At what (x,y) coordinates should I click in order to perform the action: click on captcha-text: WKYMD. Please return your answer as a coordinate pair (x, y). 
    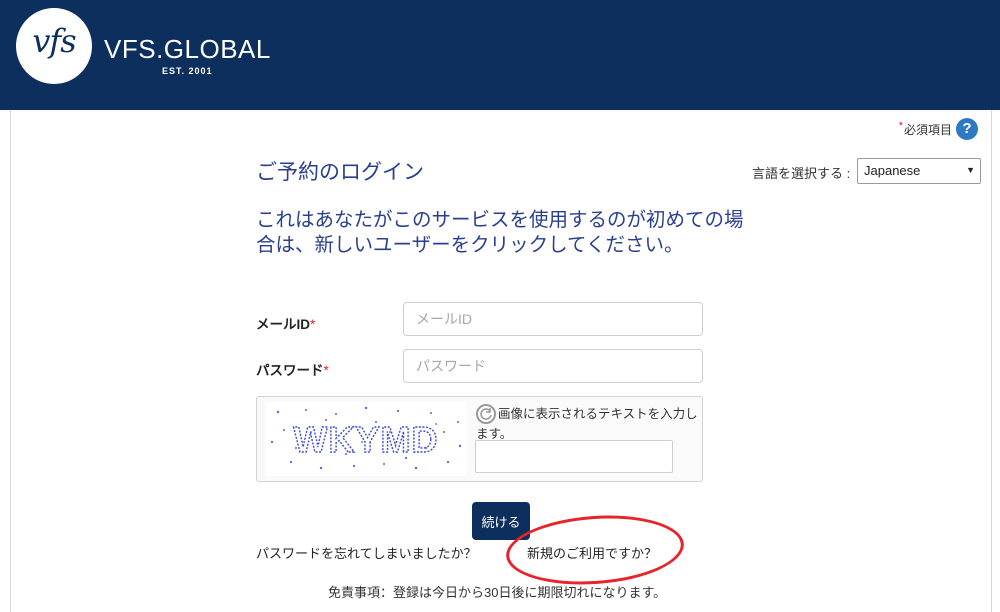
    Looking at the image, I should click on (366, 439).